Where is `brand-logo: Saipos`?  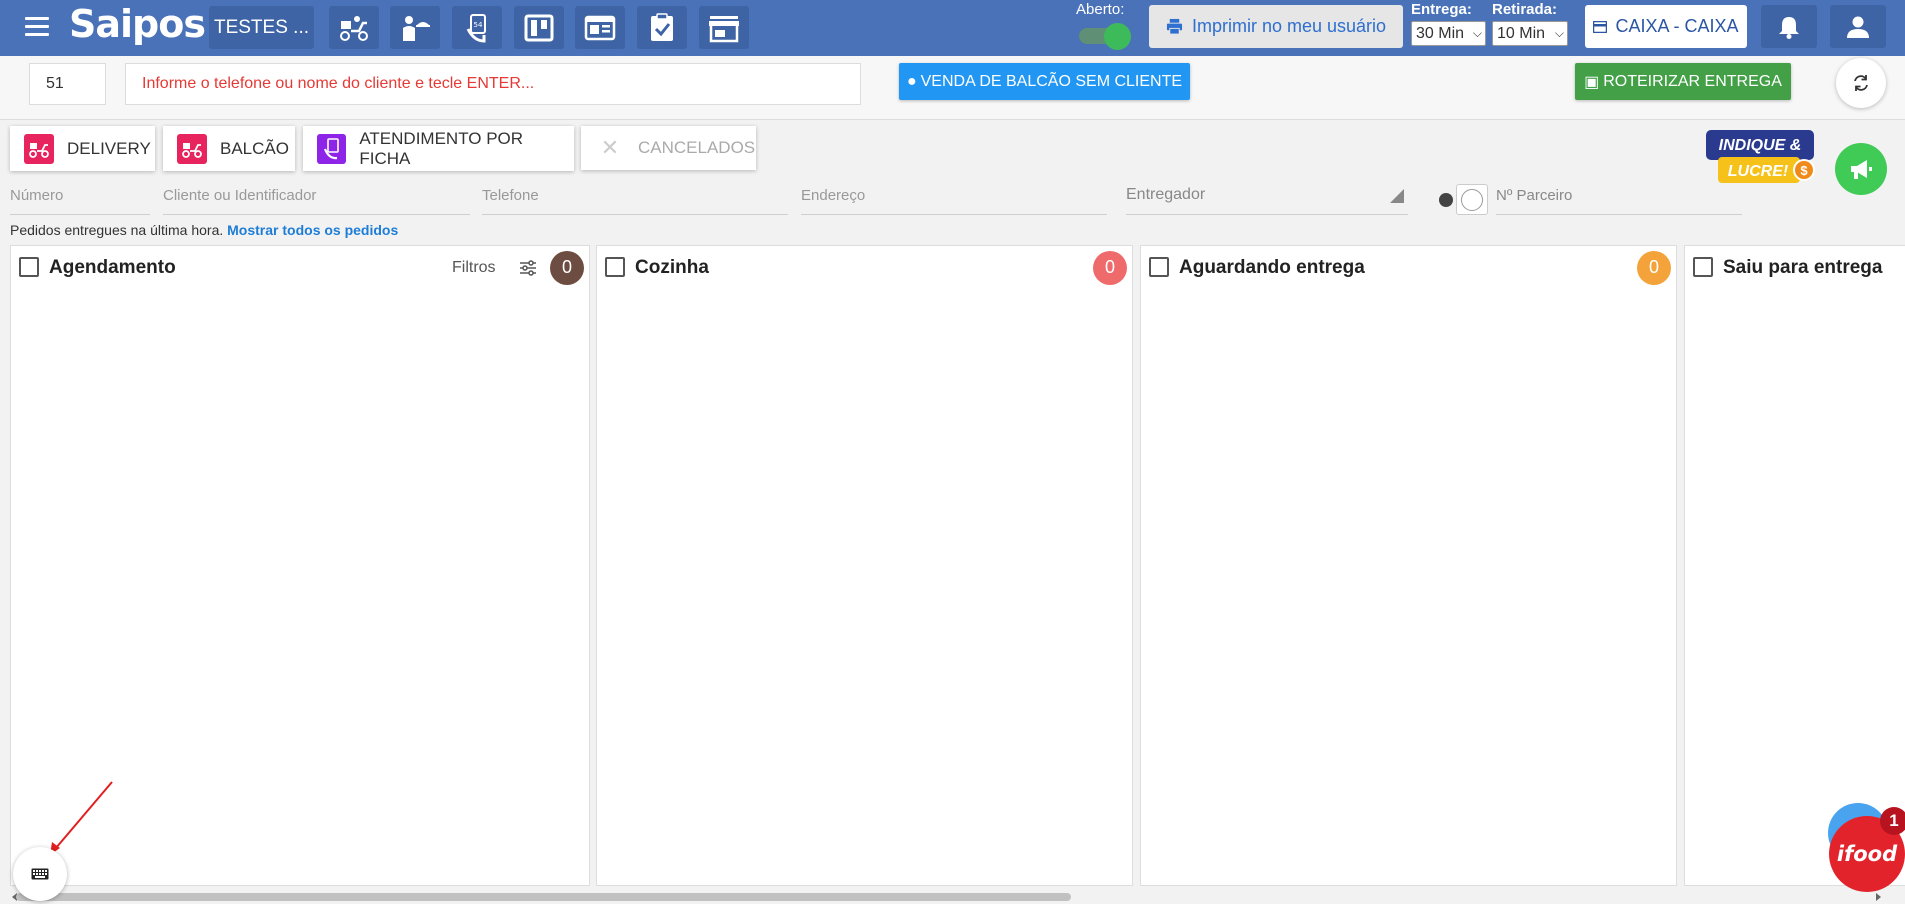
brand-logo: Saipos is located at coordinates (137, 24).